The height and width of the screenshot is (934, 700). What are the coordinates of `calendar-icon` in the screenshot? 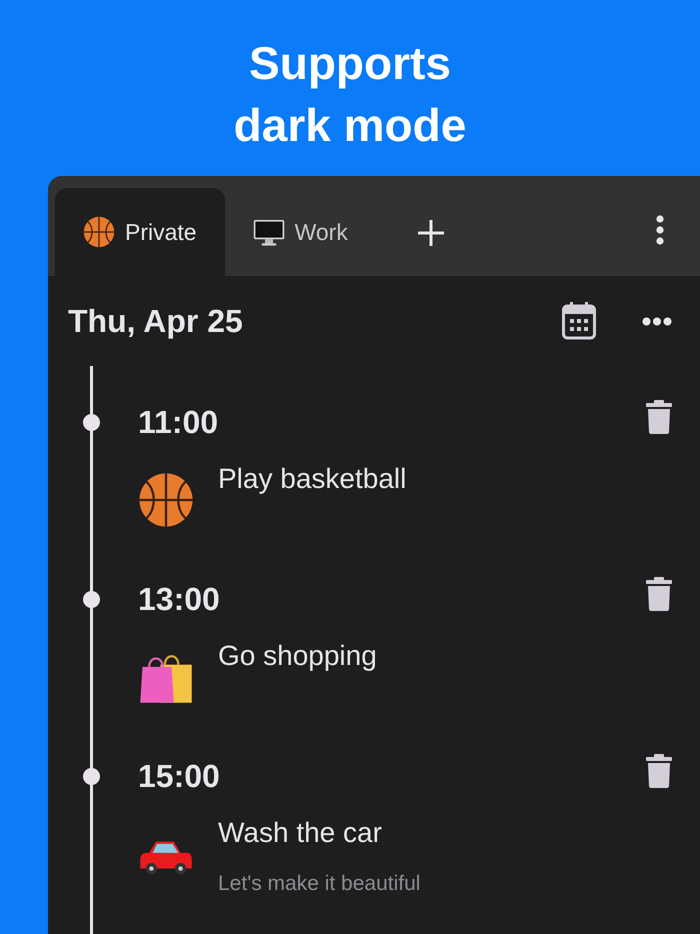 It's located at (579, 321).